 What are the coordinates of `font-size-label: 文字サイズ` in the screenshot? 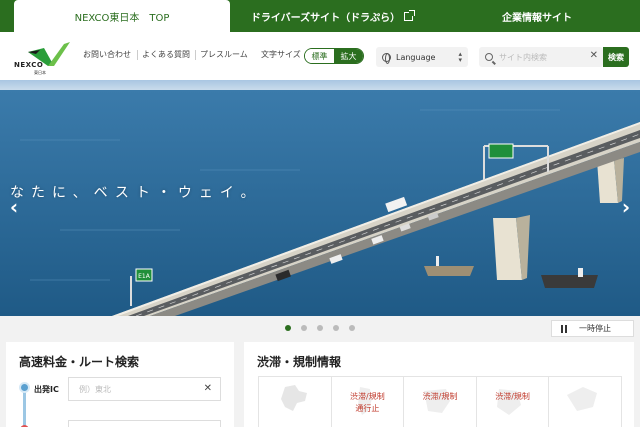 It's located at (281, 54).